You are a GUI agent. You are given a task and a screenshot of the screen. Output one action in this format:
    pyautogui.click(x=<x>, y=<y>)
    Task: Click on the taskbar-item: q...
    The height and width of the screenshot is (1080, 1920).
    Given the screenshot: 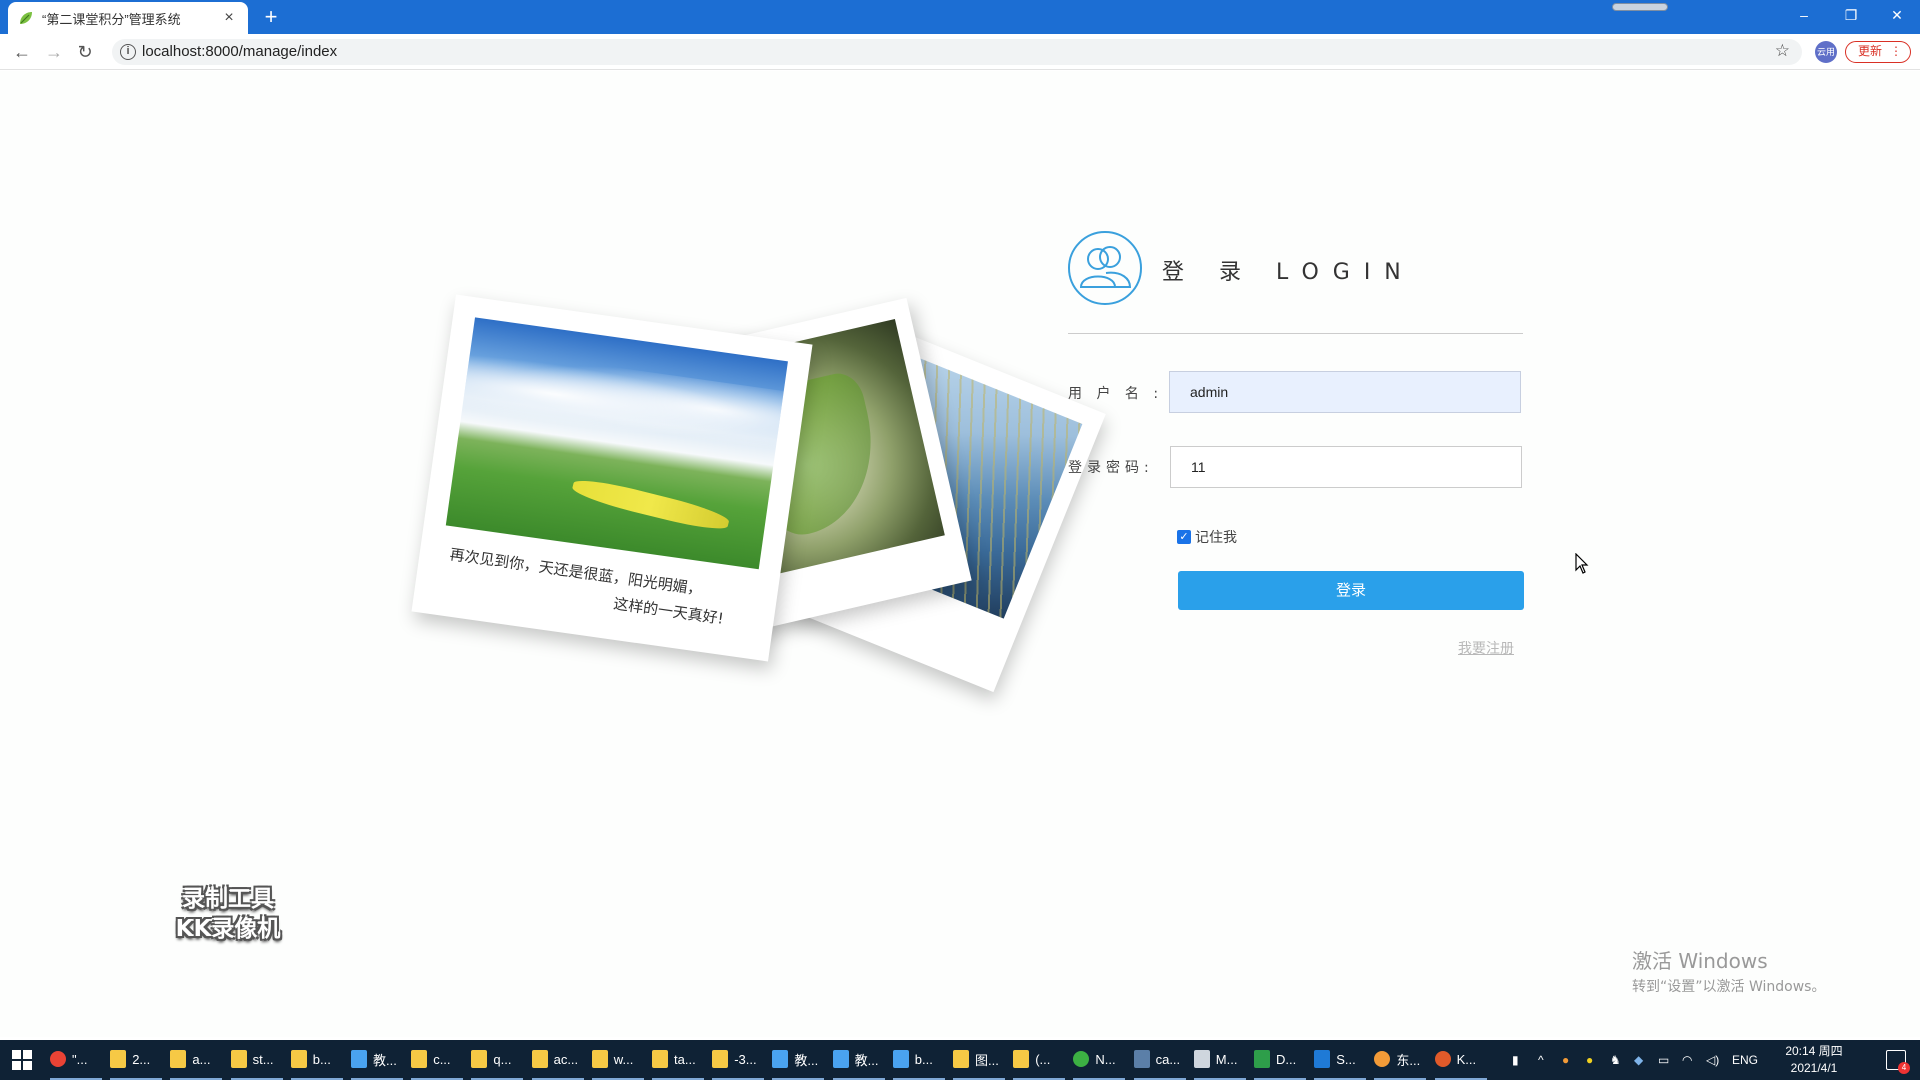 What is the action you would take?
    pyautogui.click(x=497, y=1060)
    